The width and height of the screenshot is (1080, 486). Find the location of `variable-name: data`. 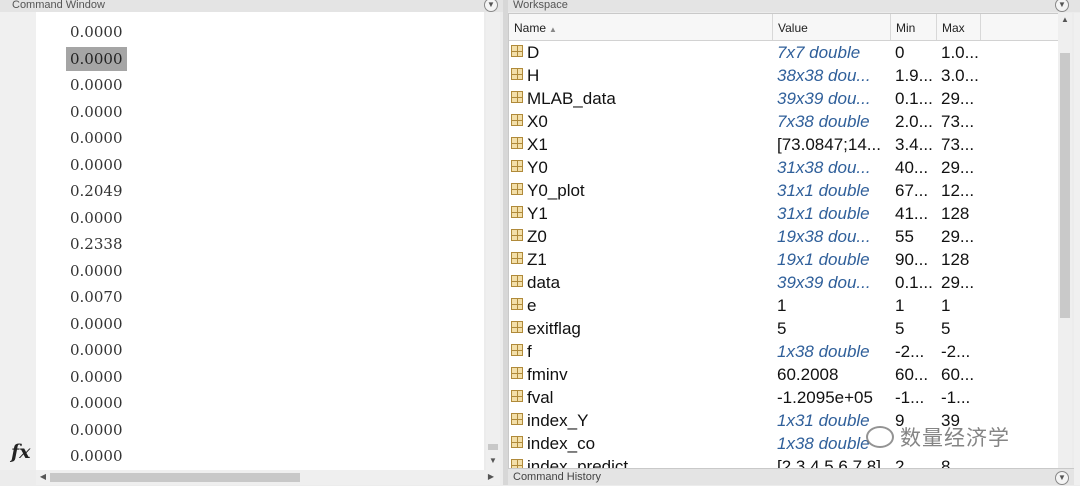

variable-name: data is located at coordinates (544, 282).